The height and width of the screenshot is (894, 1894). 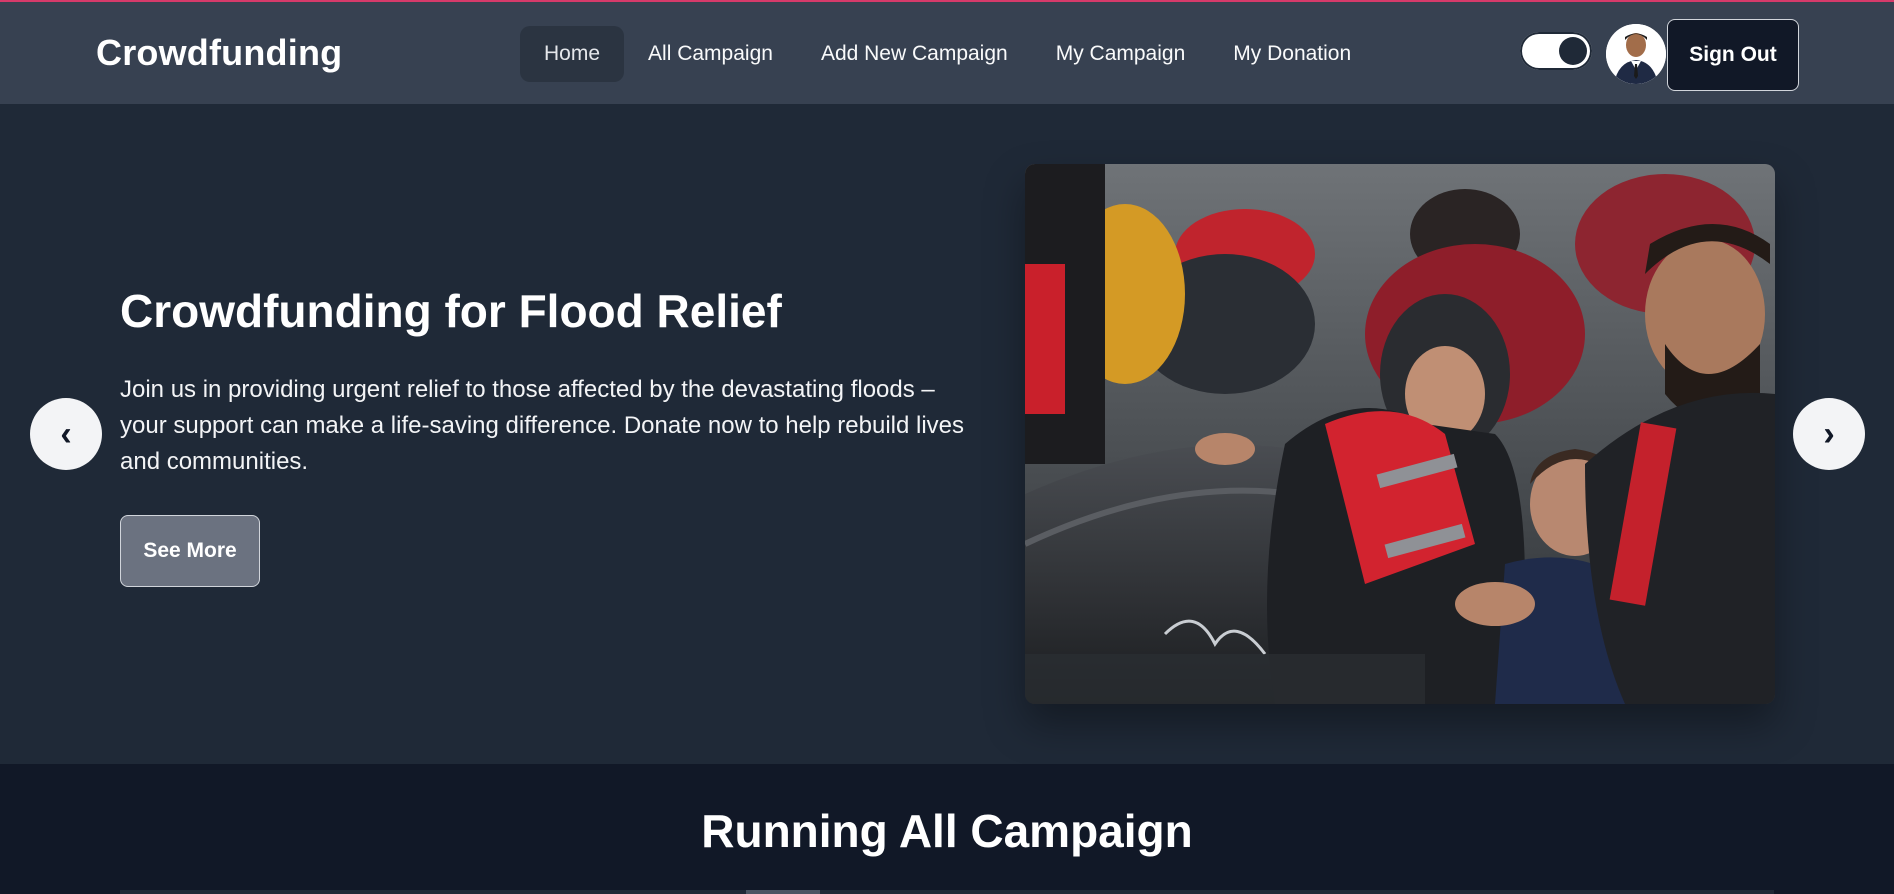 I want to click on brand-logo: Crowdfunding, so click(x=219, y=53).